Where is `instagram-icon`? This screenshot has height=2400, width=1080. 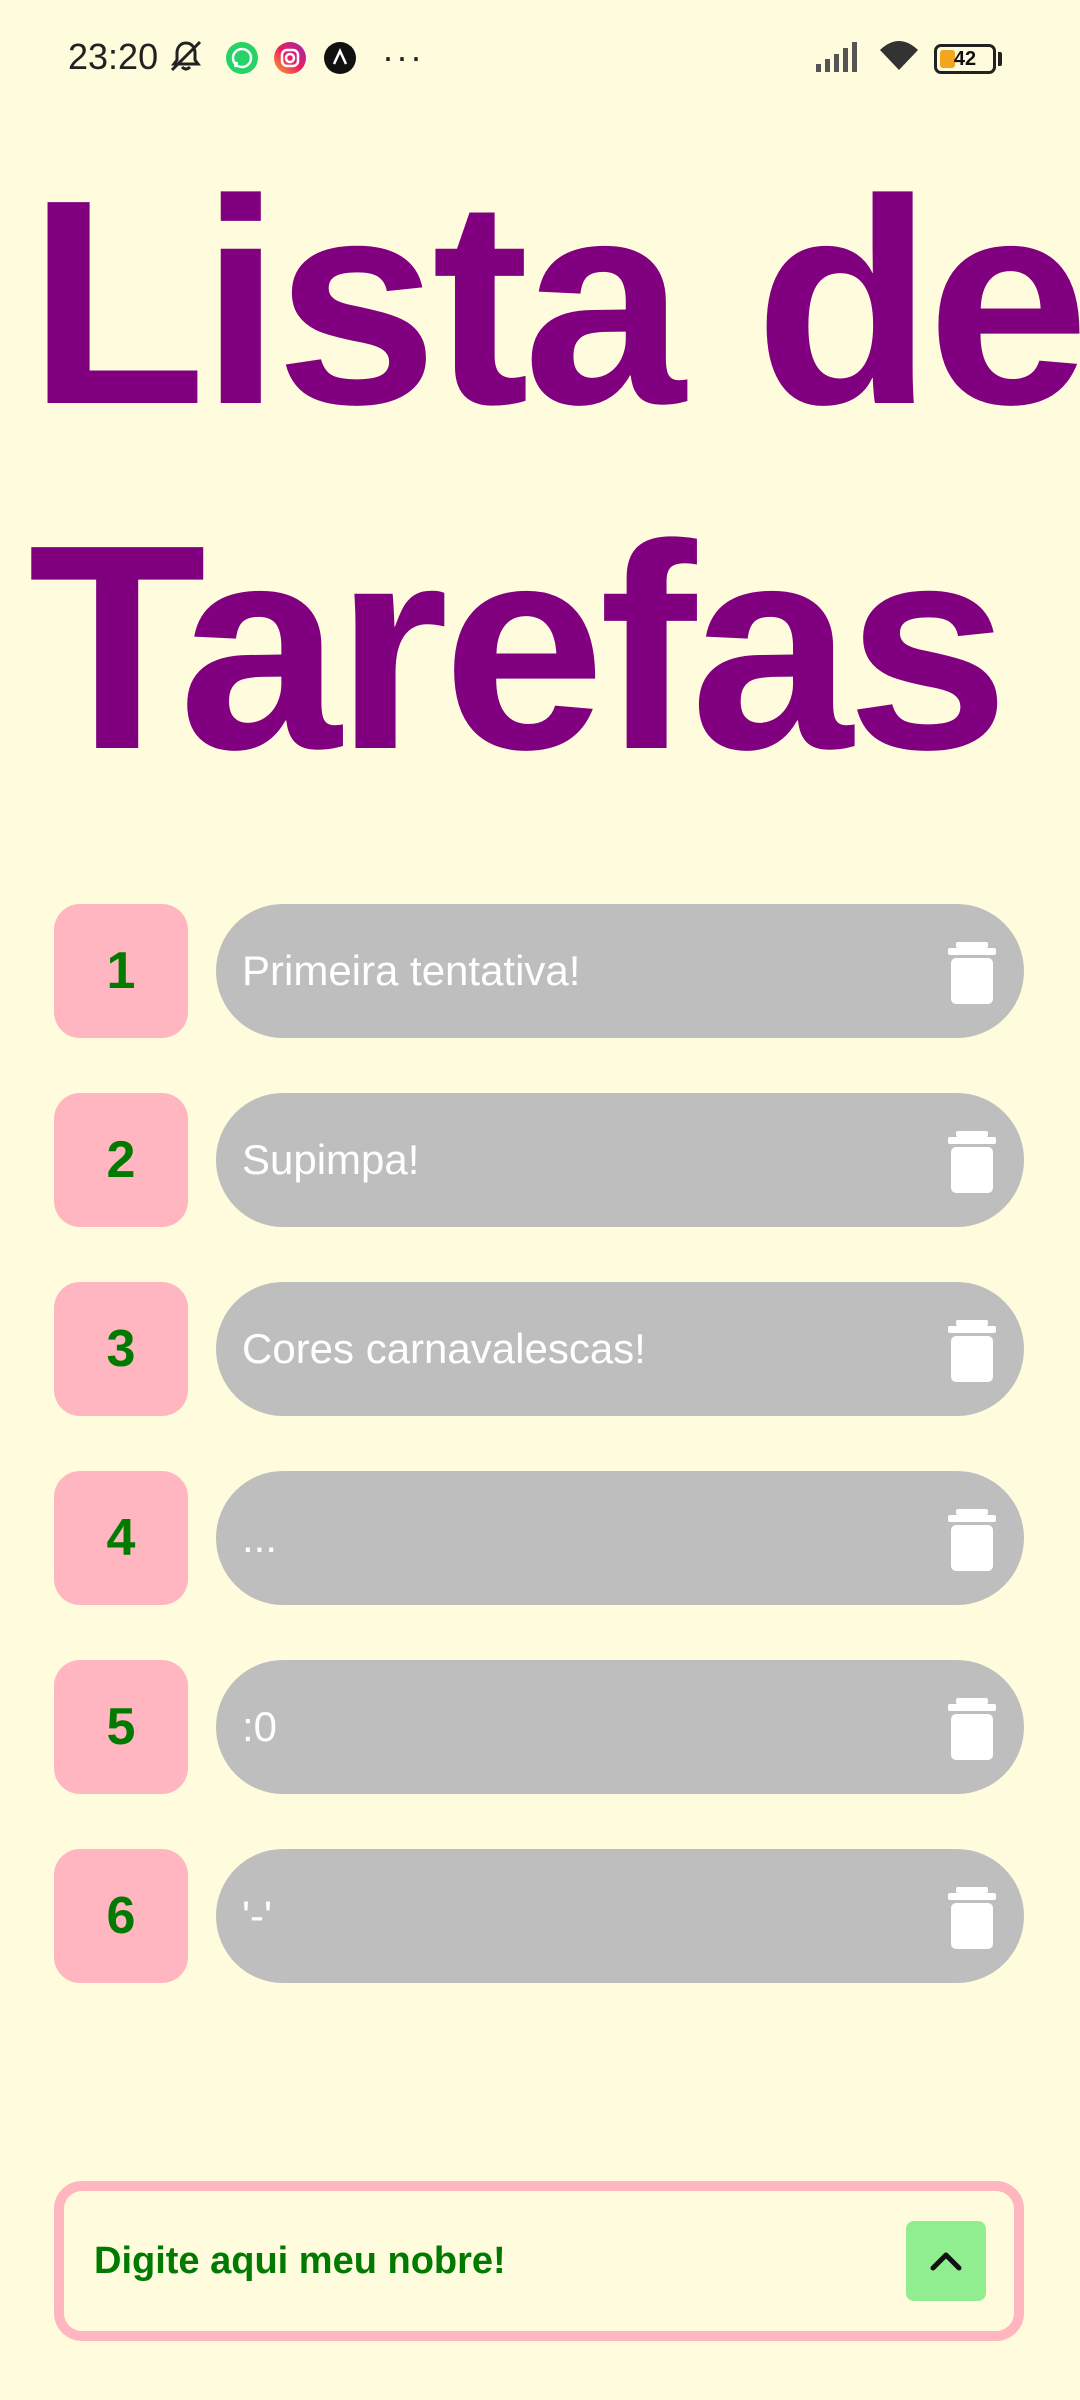
instagram-icon is located at coordinates (290, 58).